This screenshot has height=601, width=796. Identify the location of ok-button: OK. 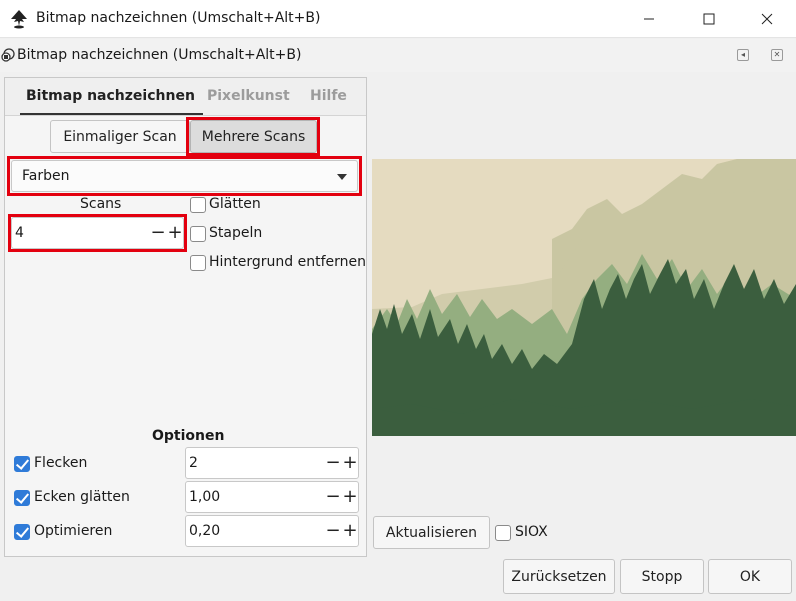
(750, 576).